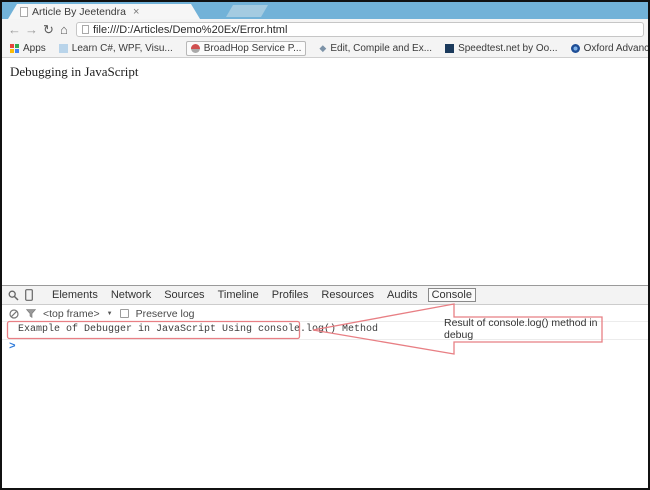 Image resolution: width=650 pixels, height=490 pixels. What do you see at coordinates (71, 314) in the screenshot?
I see `frame-selector: <top frame>` at bounding box center [71, 314].